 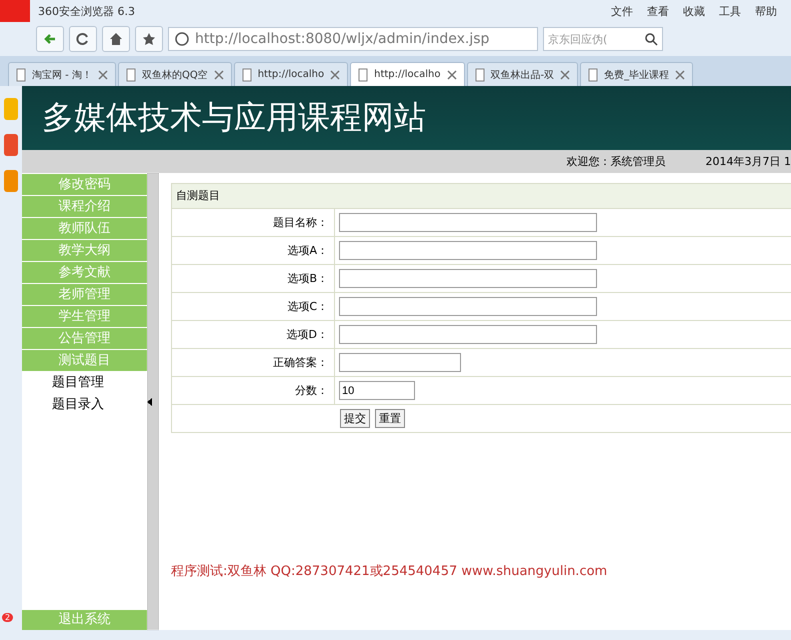 I want to click on browser-tab: 免费_毕业课程, so click(x=637, y=74).